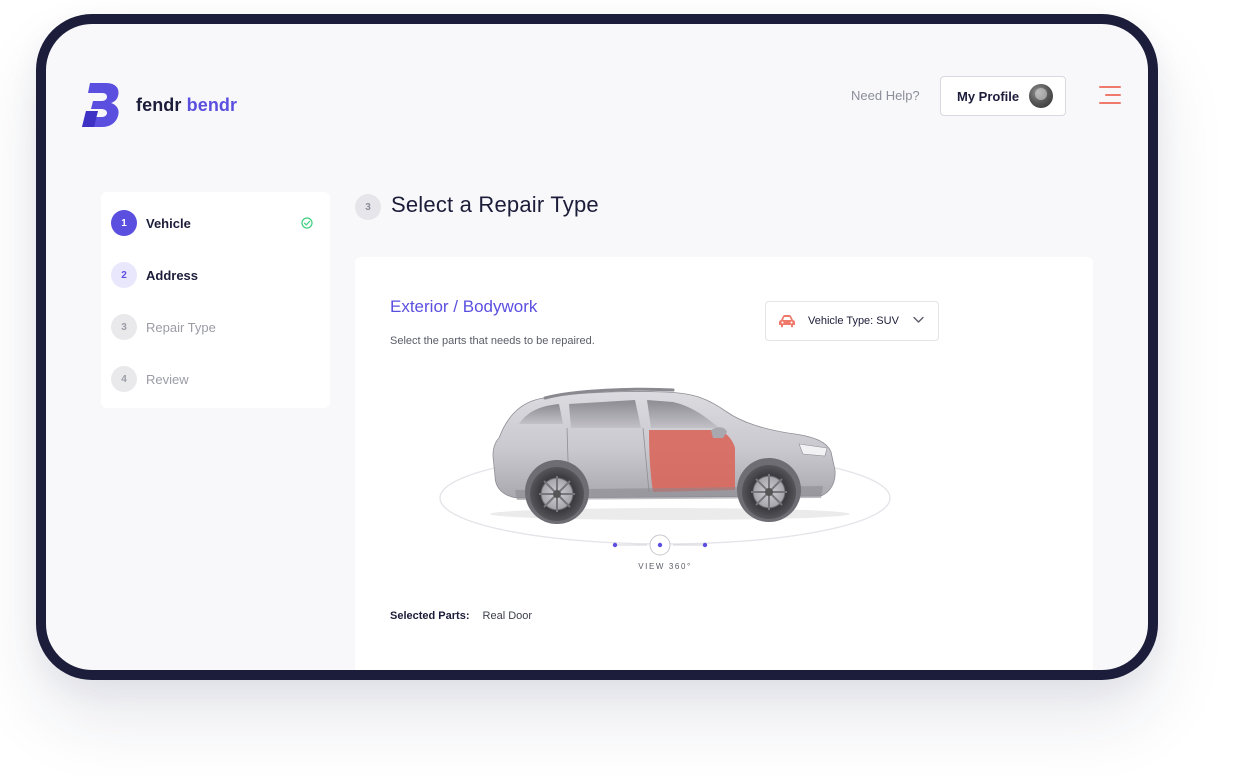  I want to click on car-viewer, so click(665, 482).